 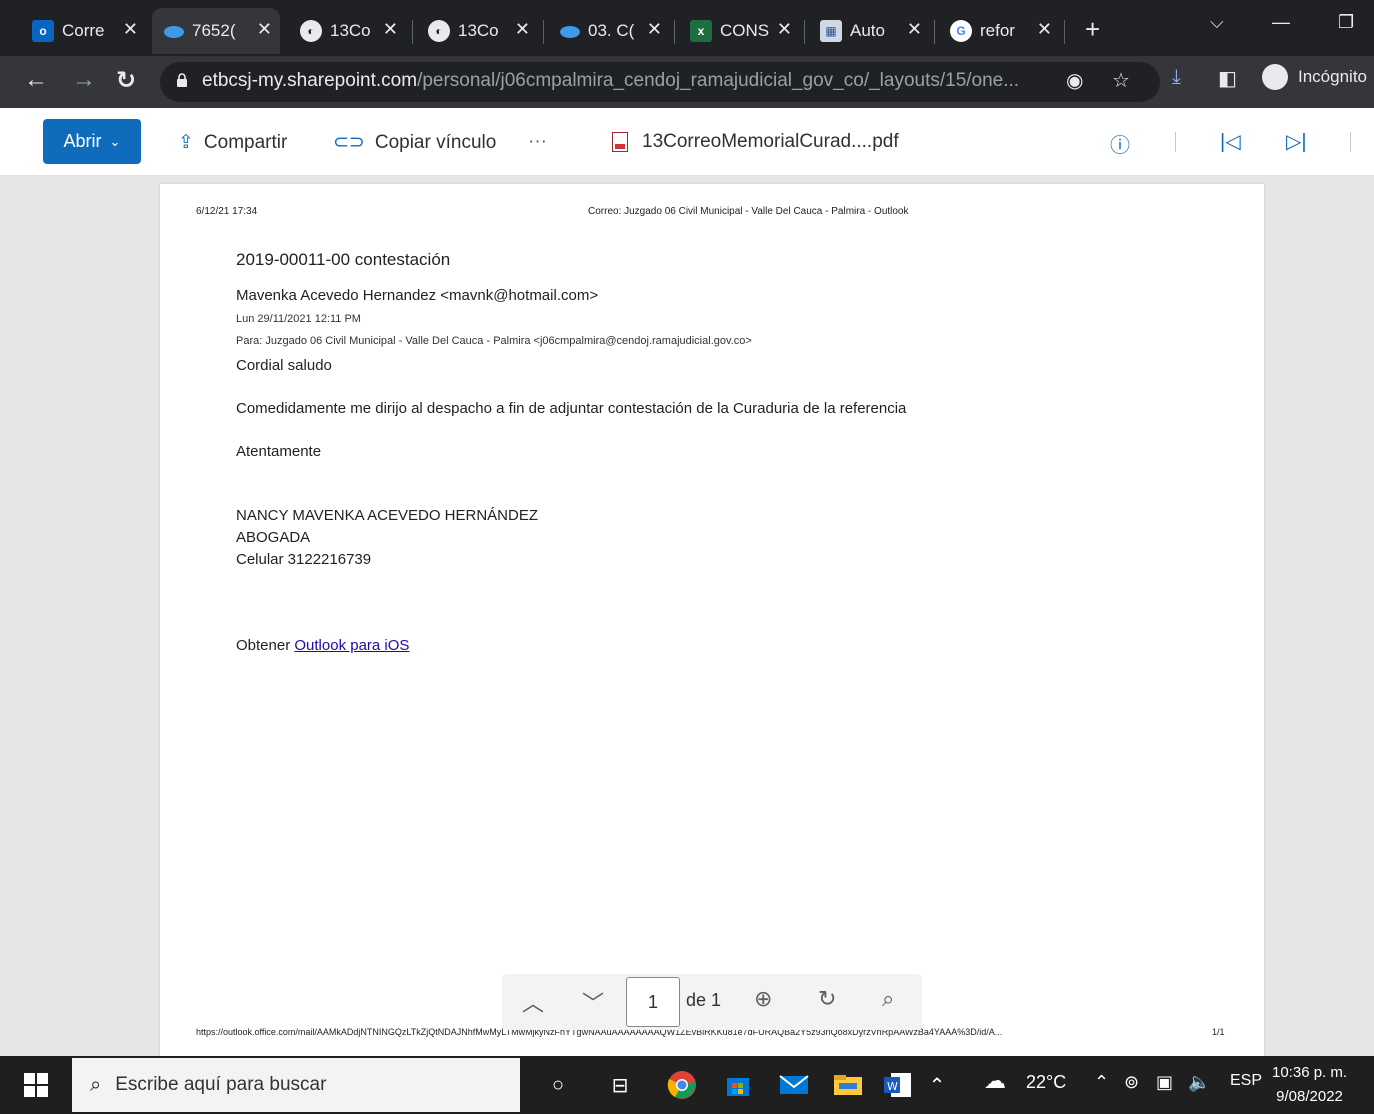 I want to click on clock-date: 9/08/2022, so click(x=1309, y=1096).